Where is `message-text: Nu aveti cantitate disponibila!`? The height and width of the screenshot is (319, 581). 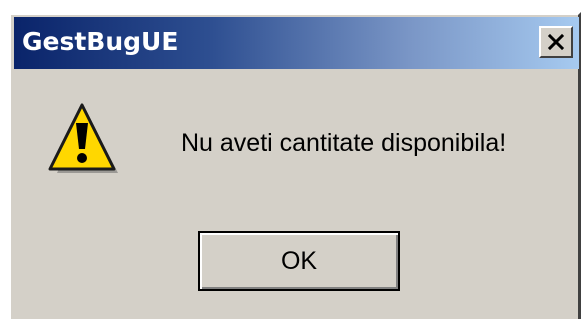 message-text: Nu aveti cantitate disponibila! is located at coordinates (344, 143).